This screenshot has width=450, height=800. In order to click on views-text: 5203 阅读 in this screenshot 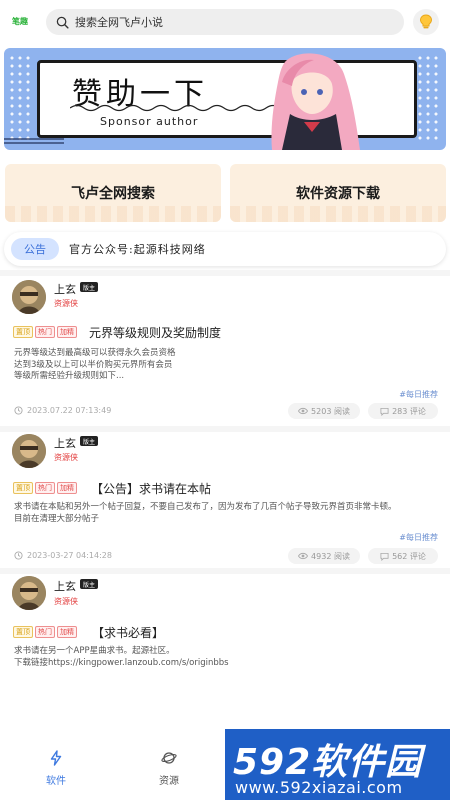, I will do `click(330, 411)`.